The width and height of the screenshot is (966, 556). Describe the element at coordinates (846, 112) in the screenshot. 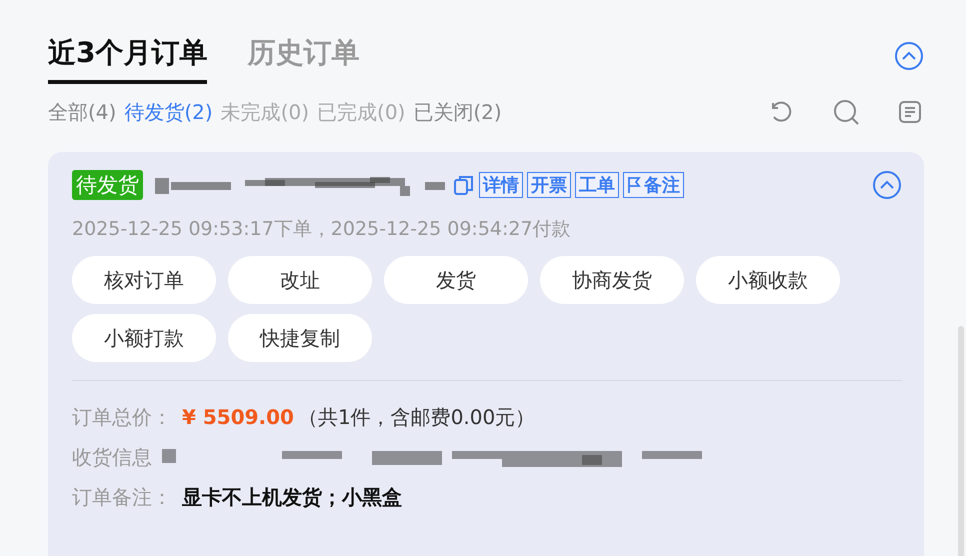

I see `search-icon` at that location.